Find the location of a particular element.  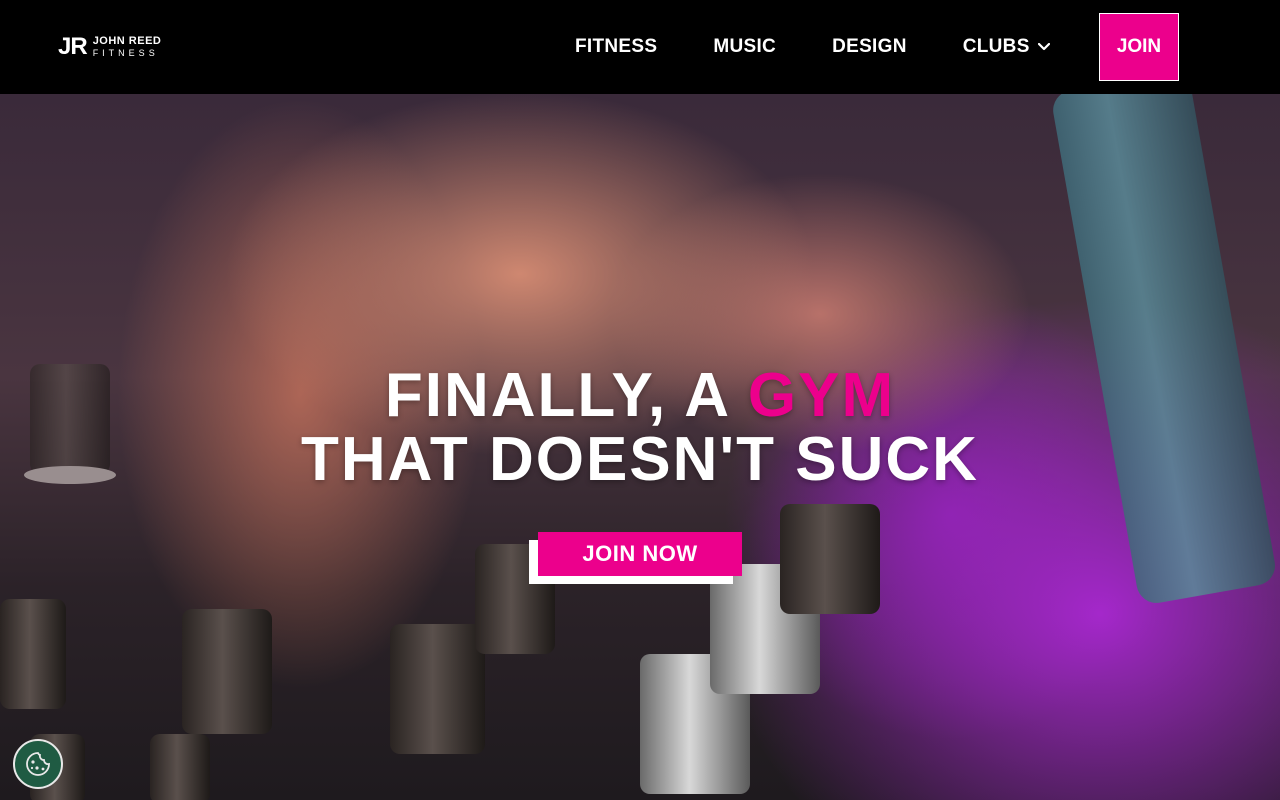

cta-wrapper: JOIN NOW is located at coordinates (635, 559).